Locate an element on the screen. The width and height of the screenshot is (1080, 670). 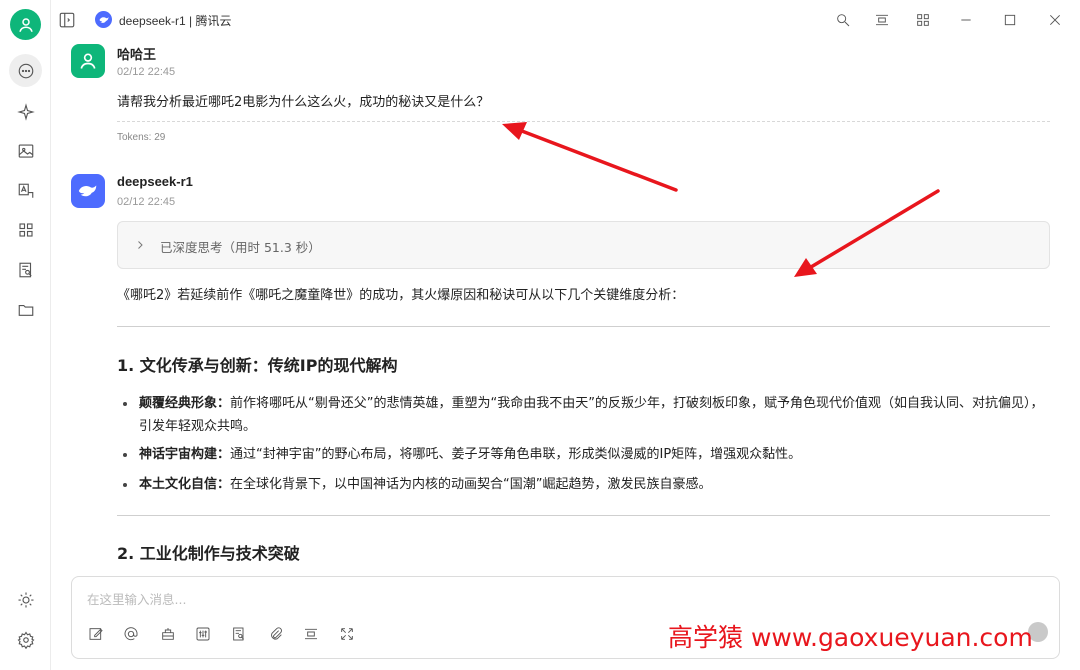
theme-toggle is located at coordinates (25, 599).